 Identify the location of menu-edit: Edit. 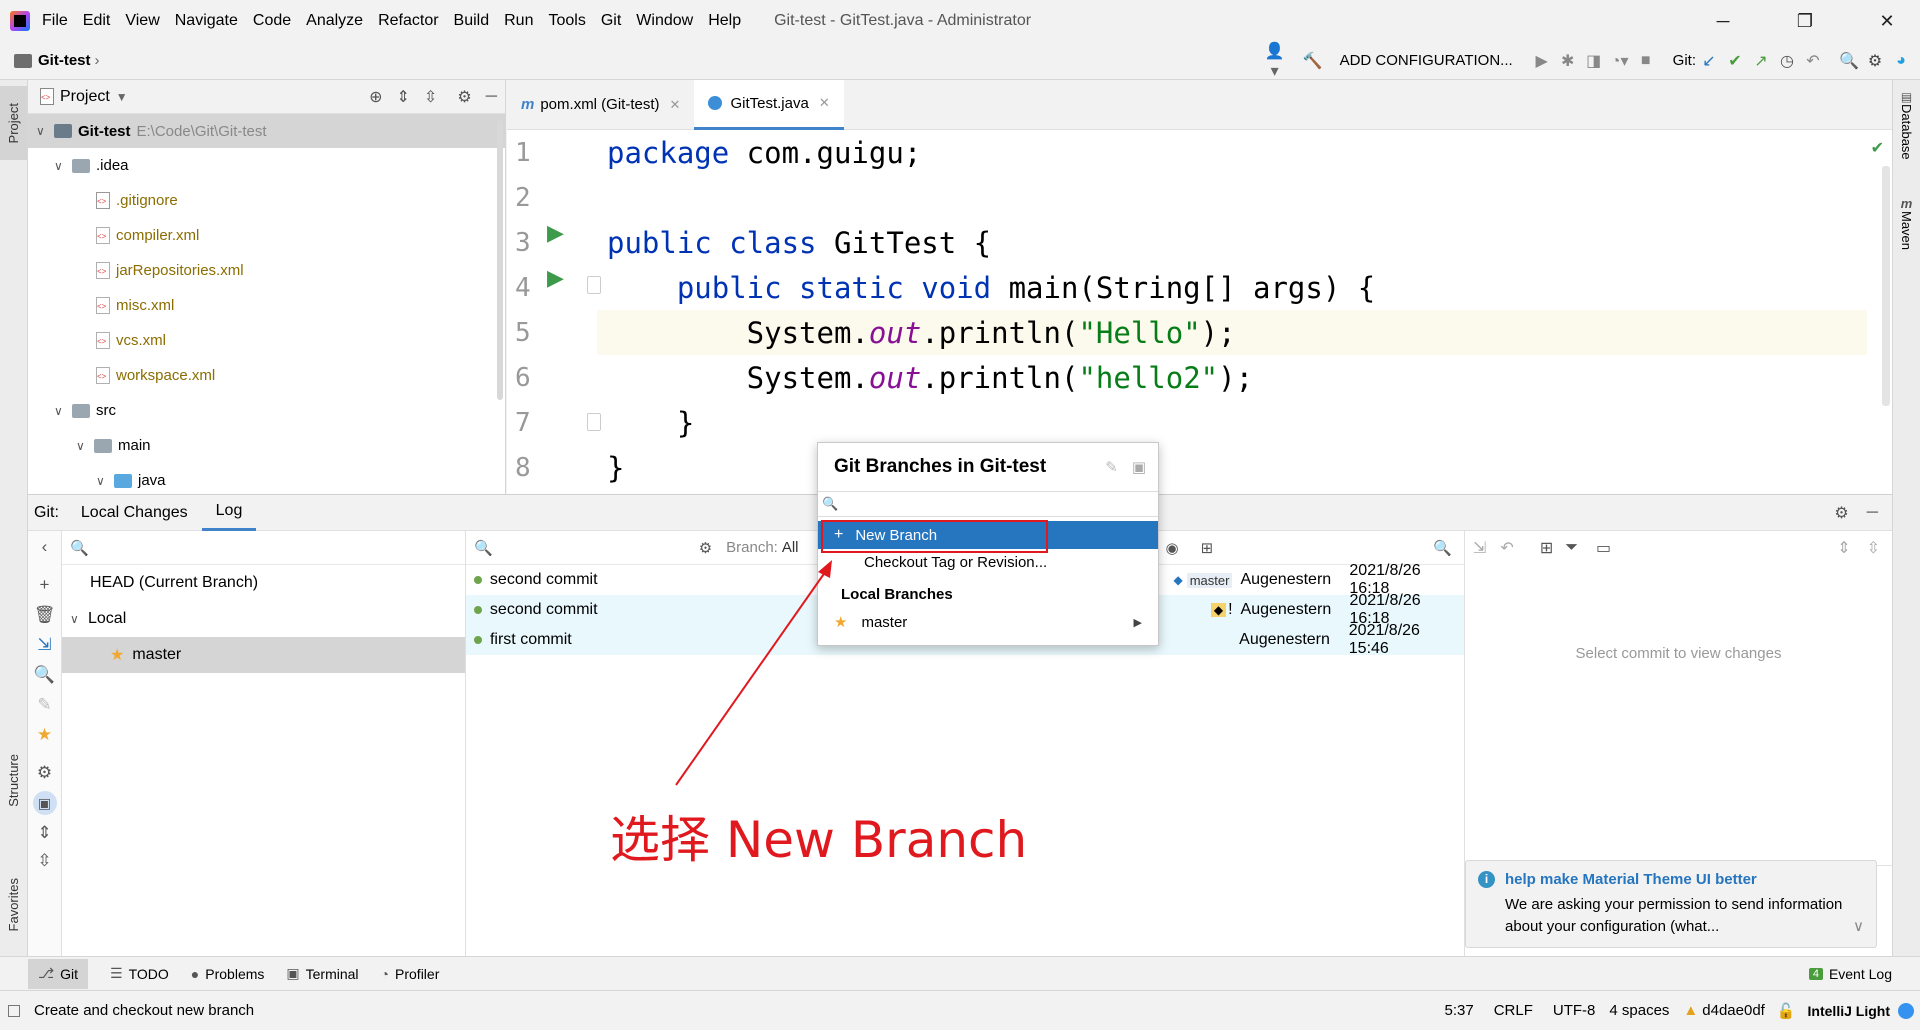
(97, 21).